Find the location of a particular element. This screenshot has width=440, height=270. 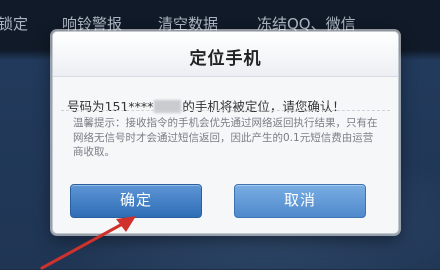

annotation-arrow-icon is located at coordinates (88, 243).